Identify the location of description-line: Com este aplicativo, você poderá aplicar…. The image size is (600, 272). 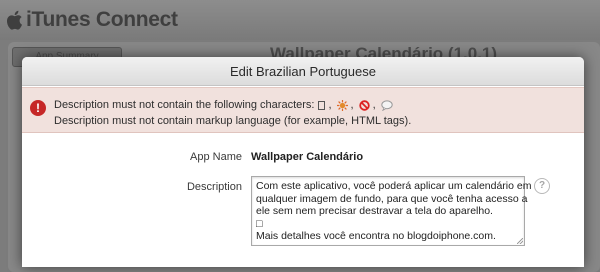
(394, 186).